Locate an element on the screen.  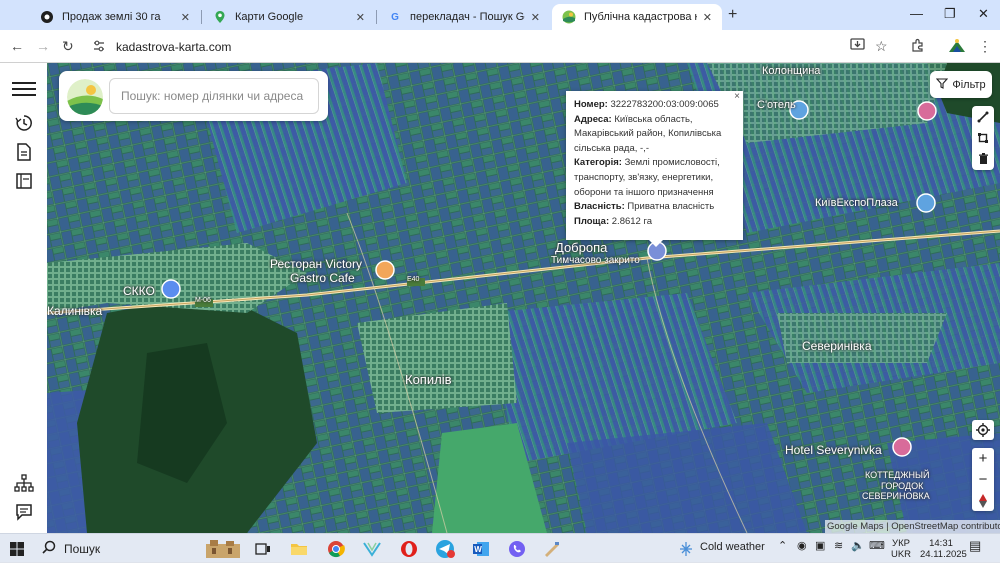
weather-label: Cold weather is located at coordinates (732, 547).